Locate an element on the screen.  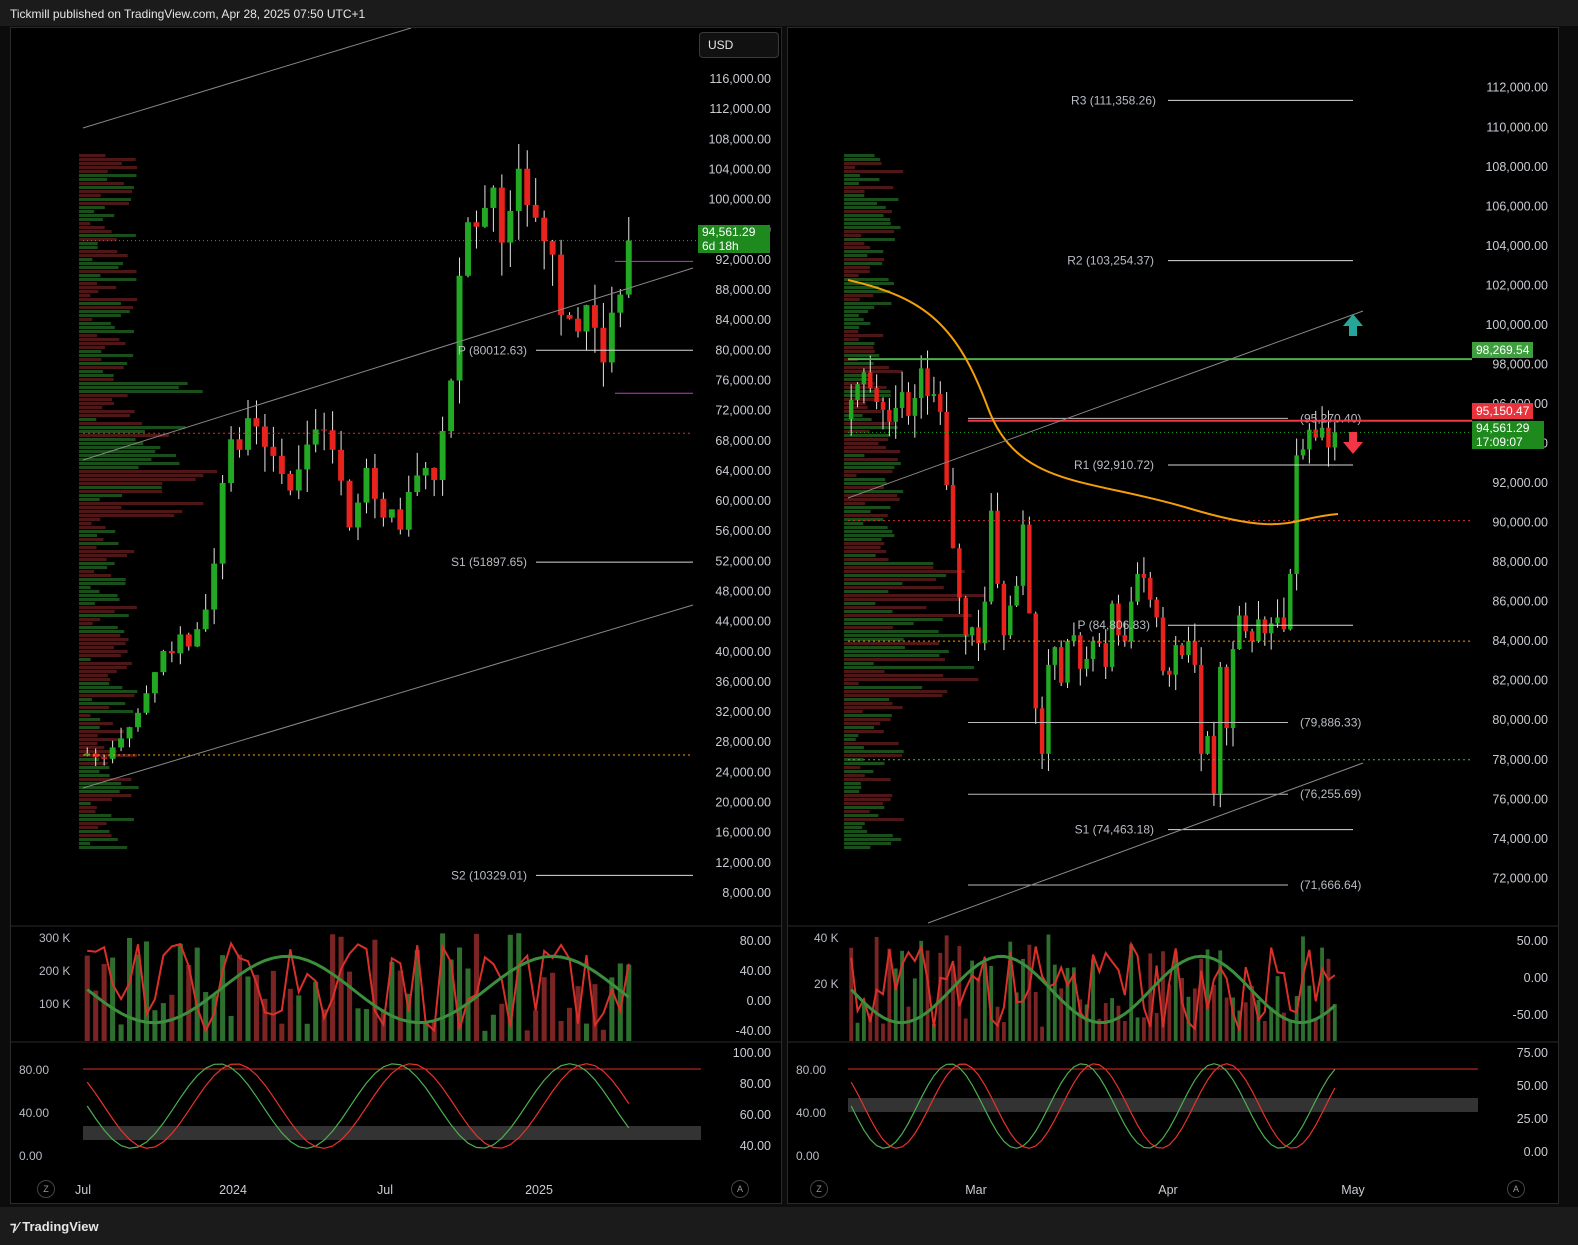
tradingview-logo: ⁊⁄ TradingView is located at coordinates (54, 1227).